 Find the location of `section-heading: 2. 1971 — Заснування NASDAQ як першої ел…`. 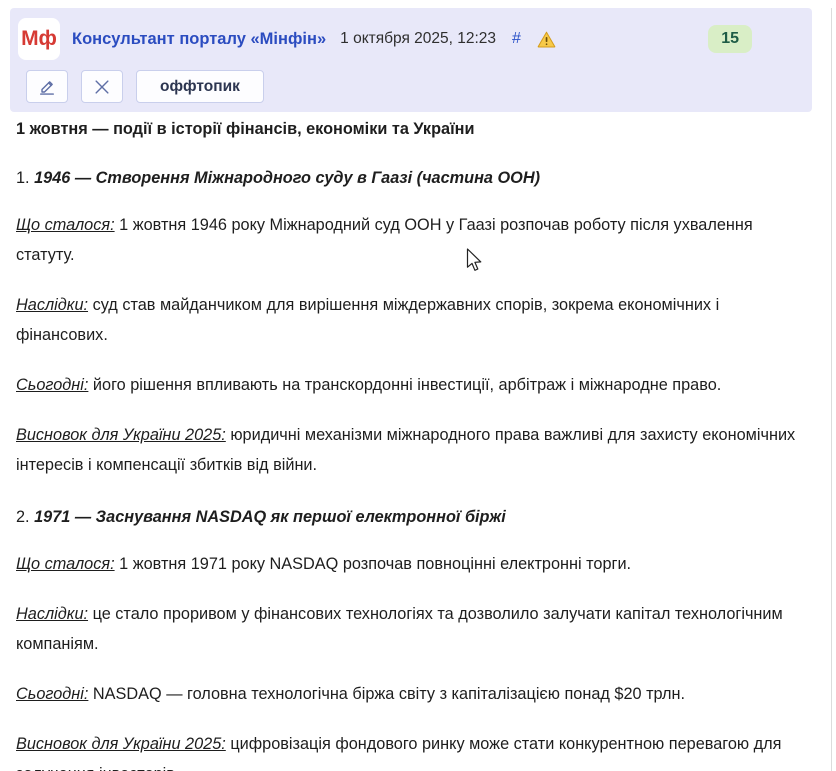

section-heading: 2. 1971 — Заснування NASDAQ як першої ел… is located at coordinates (407, 517).